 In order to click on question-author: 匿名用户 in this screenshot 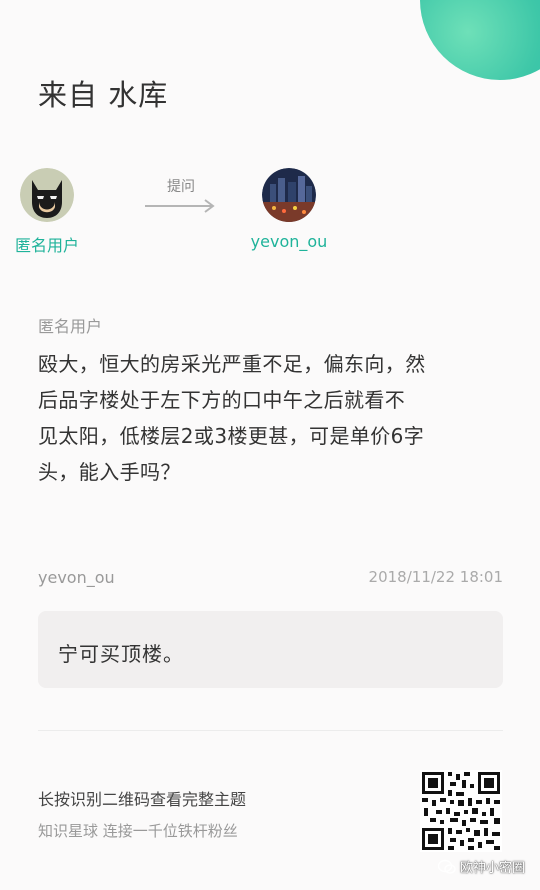, I will do `click(70, 326)`.